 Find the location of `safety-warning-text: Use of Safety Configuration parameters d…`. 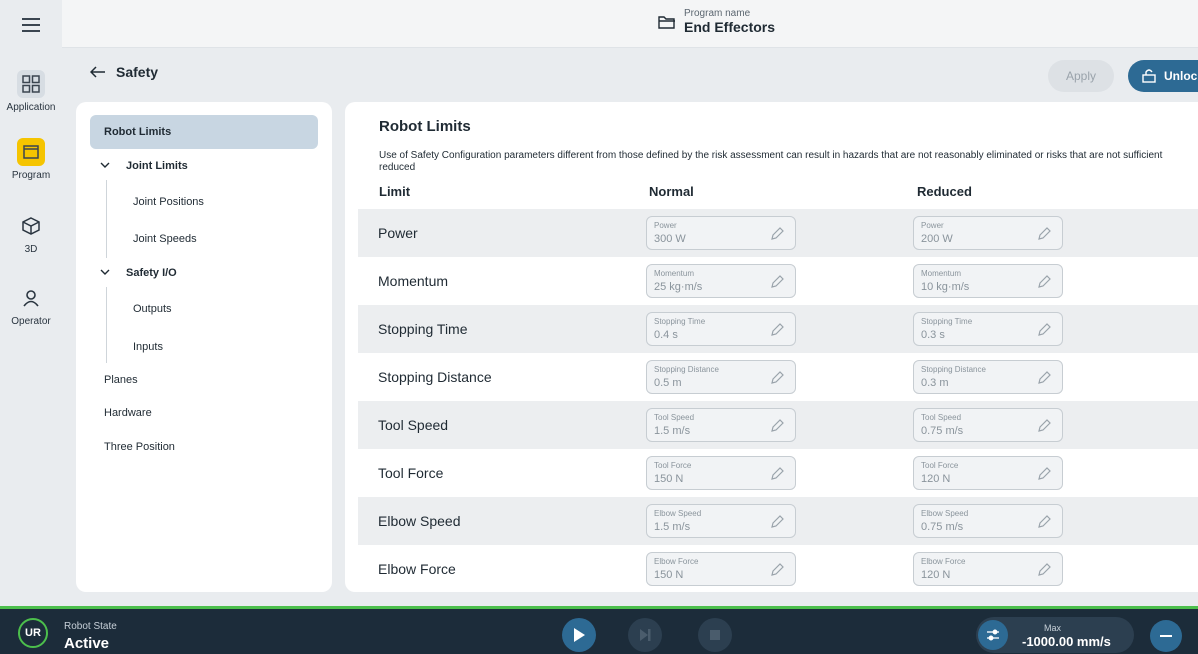

safety-warning-text: Use of Safety Configuration parameters d… is located at coordinates (771, 161).